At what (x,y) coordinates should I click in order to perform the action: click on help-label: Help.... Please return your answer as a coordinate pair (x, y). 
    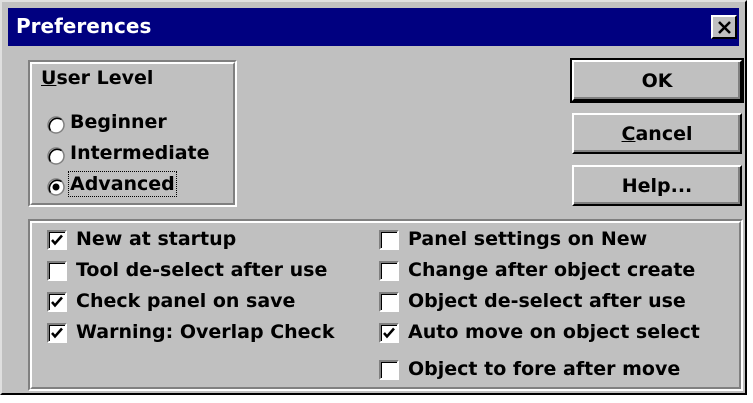
    Looking at the image, I should click on (657, 185).